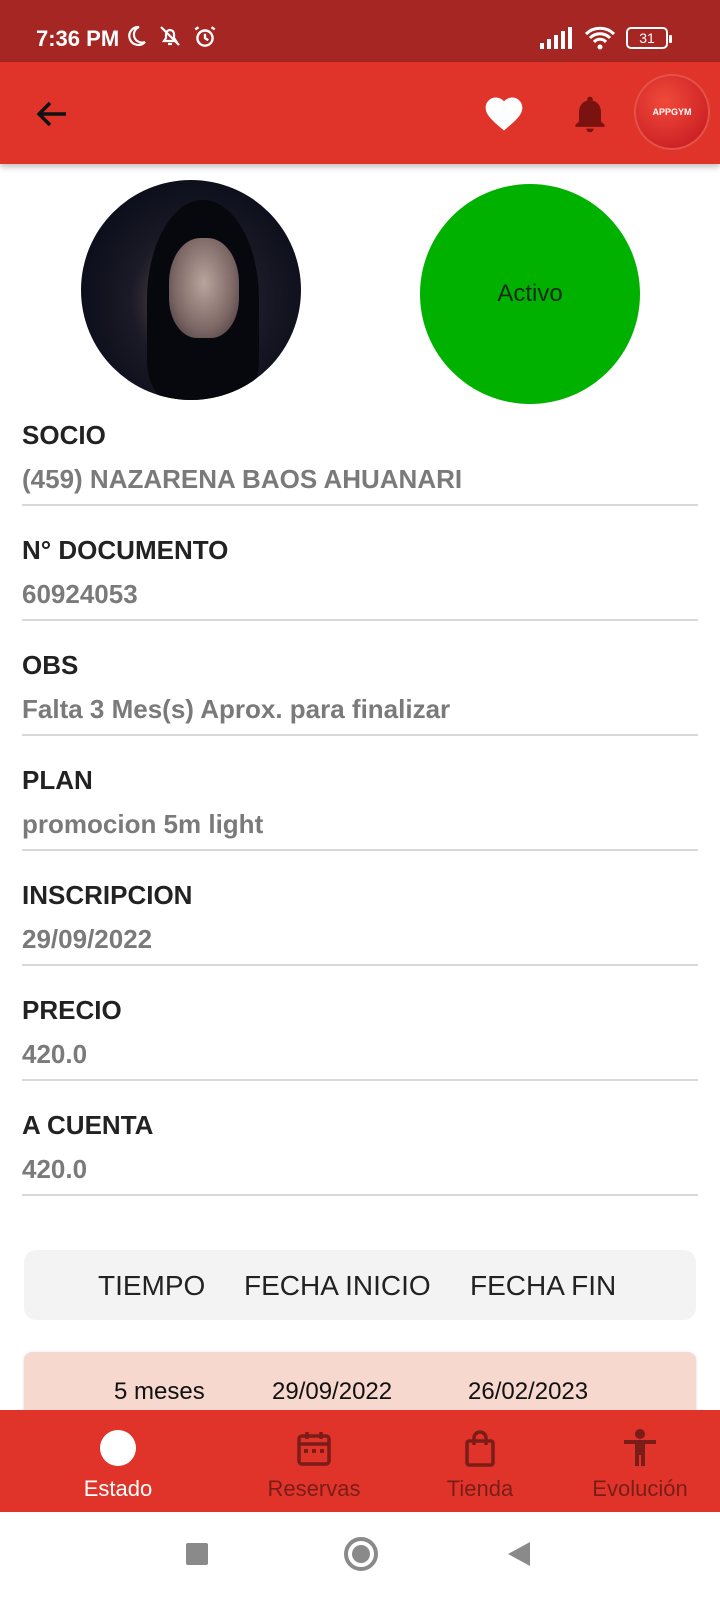  I want to click on field-label: N° DOCUMENTO, so click(125, 550).